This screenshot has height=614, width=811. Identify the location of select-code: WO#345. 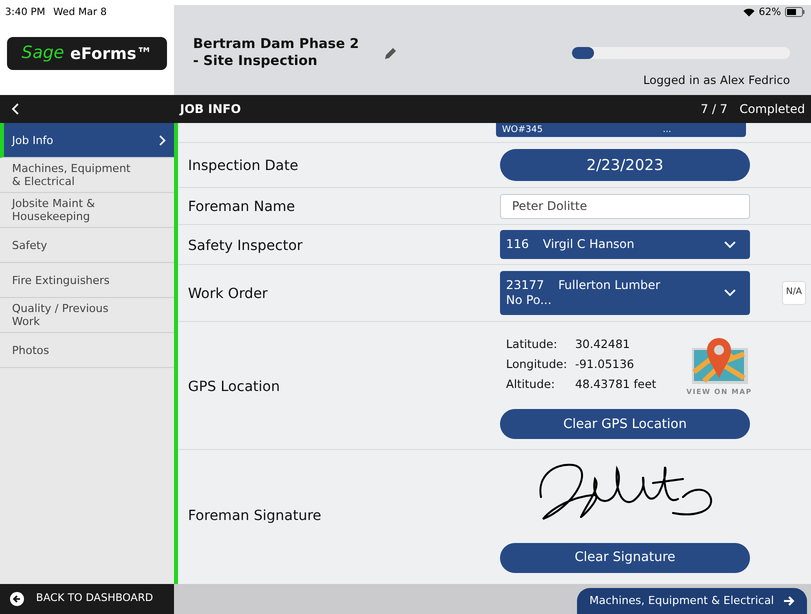
(522, 130).